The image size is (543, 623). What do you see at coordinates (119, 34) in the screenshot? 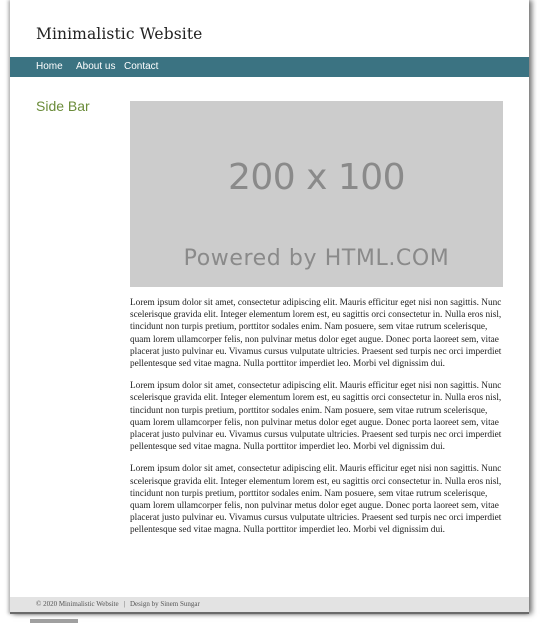
I see `site-title: Minimalistic Website` at bounding box center [119, 34].